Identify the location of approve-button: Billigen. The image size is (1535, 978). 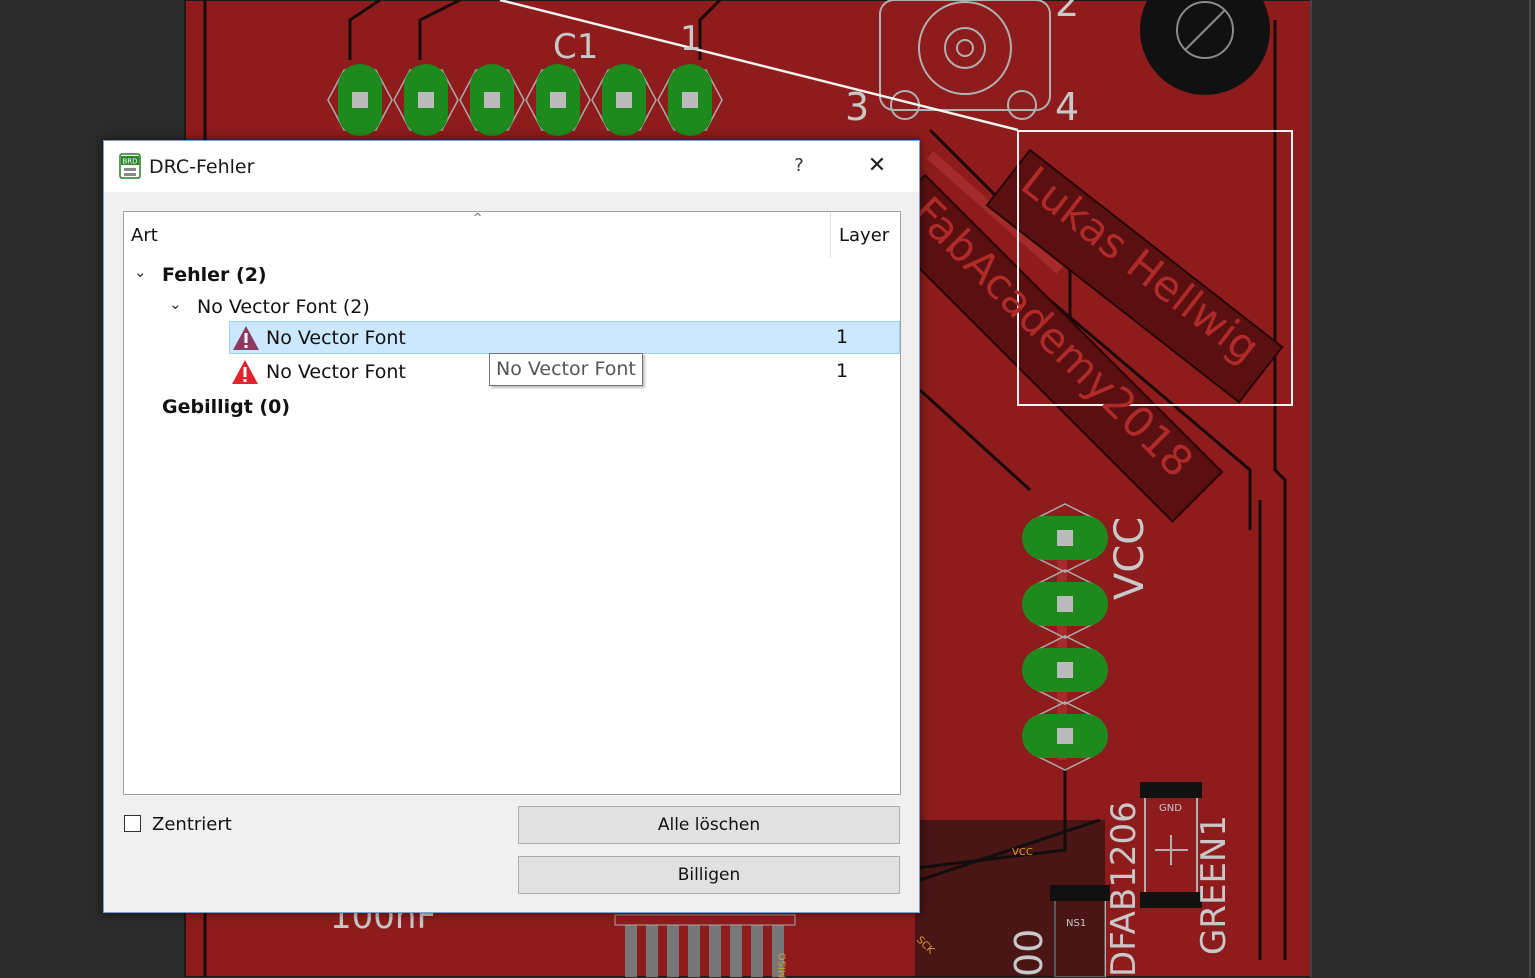
(709, 875).